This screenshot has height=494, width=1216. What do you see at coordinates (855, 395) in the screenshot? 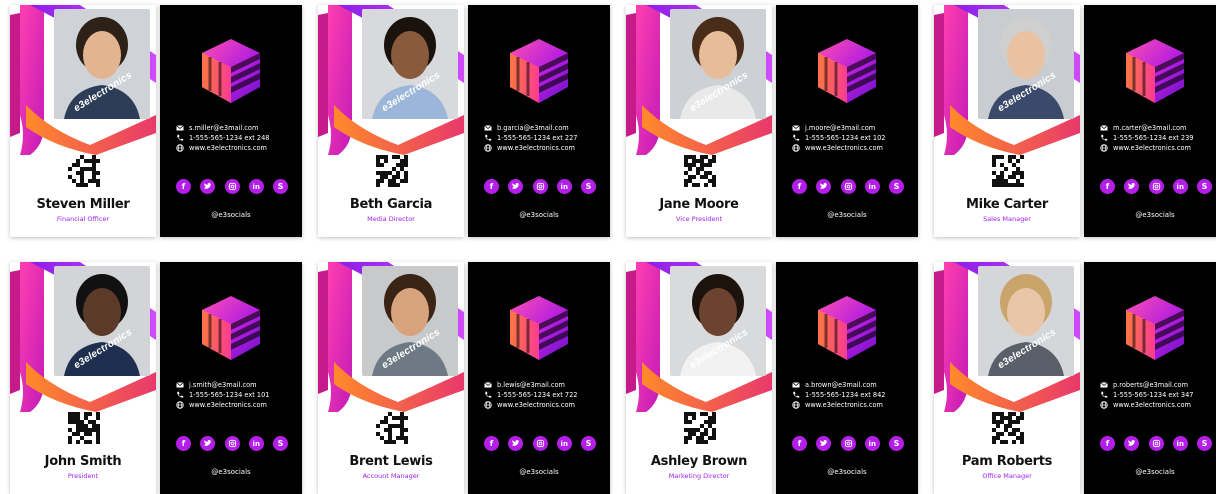
I see `phone-row: 1-555-565-1234 ext 842` at bounding box center [855, 395].